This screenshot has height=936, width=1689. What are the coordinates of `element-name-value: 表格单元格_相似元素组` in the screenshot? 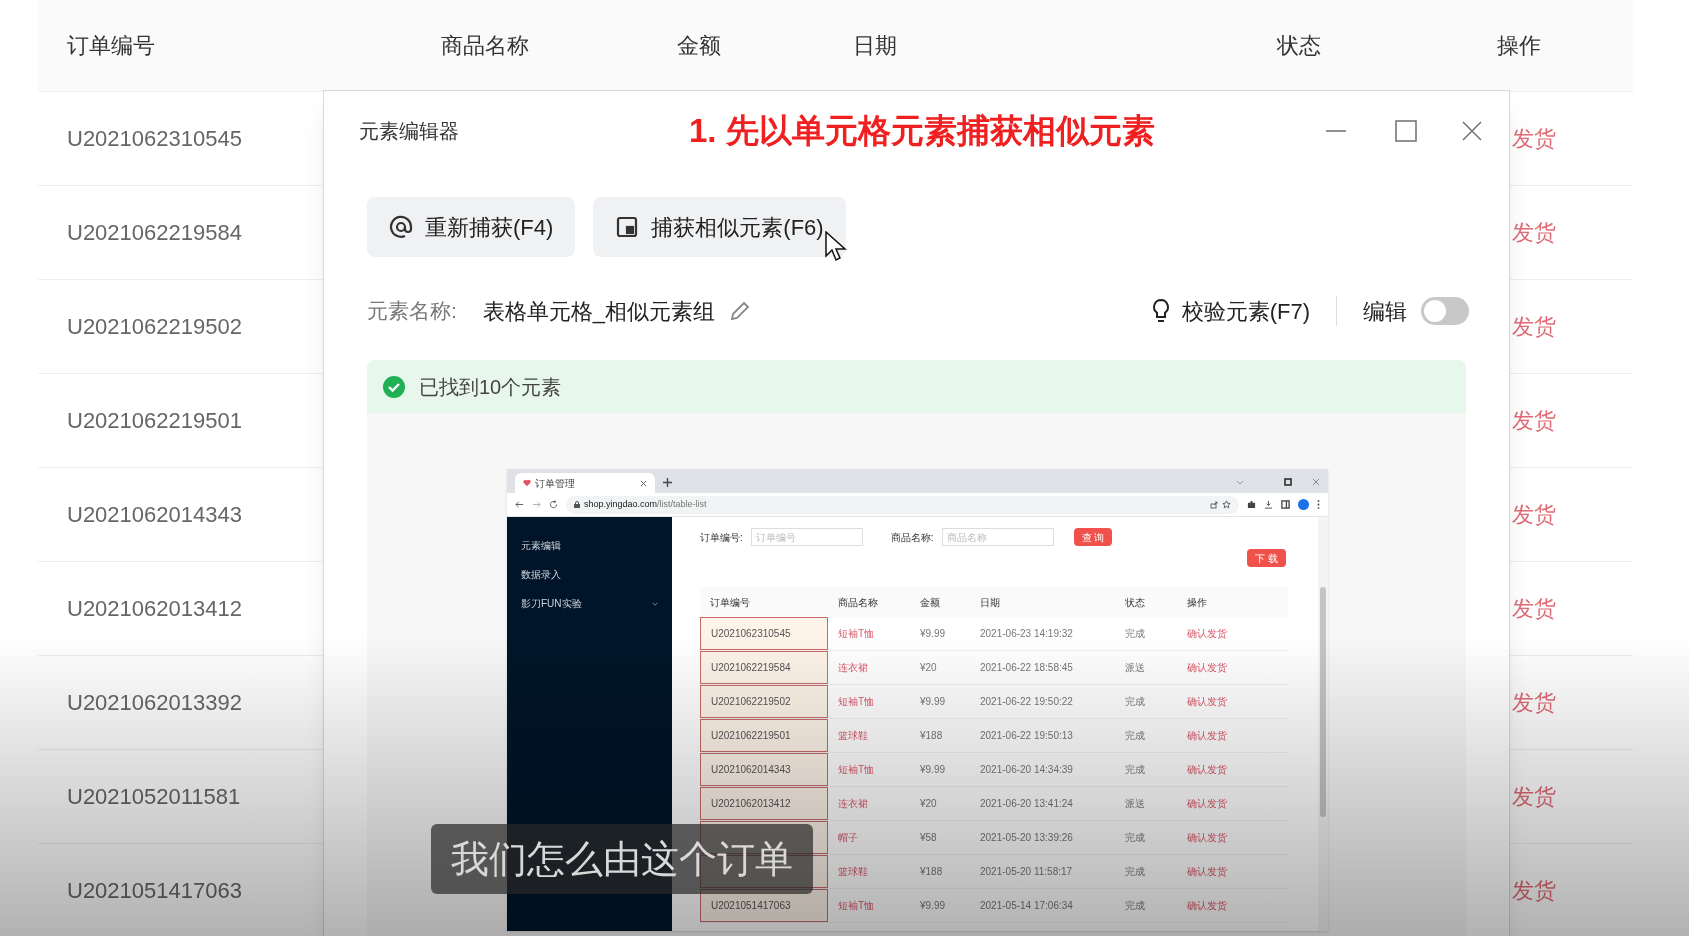 It's located at (599, 311).